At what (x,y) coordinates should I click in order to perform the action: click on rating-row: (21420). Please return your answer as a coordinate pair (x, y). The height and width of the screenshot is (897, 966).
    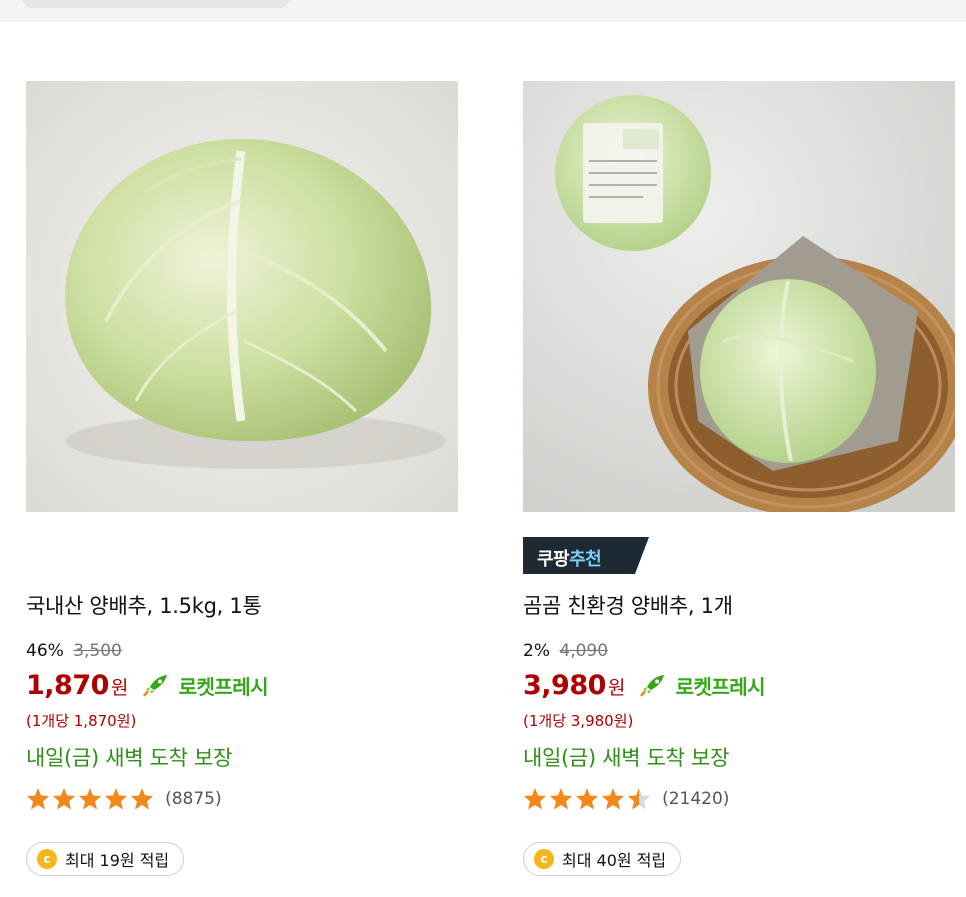
    Looking at the image, I should click on (626, 799).